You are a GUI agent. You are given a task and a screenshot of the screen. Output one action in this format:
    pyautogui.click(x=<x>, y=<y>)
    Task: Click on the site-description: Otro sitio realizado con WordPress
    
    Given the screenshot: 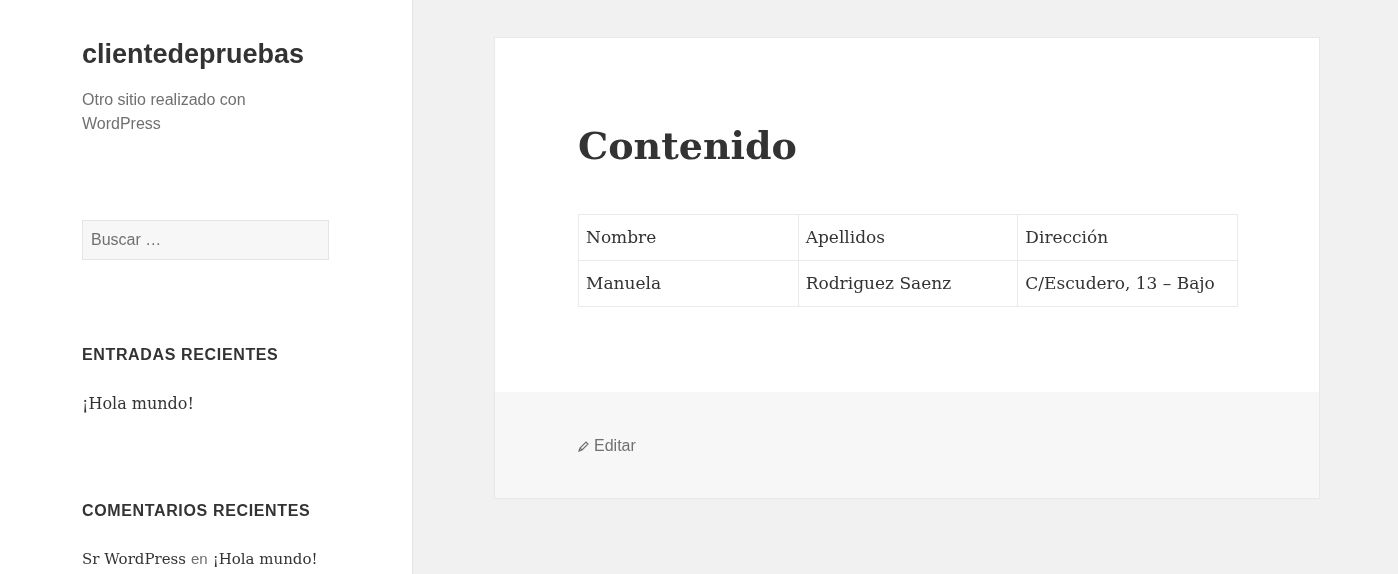 What is the action you would take?
    pyautogui.click(x=164, y=112)
    